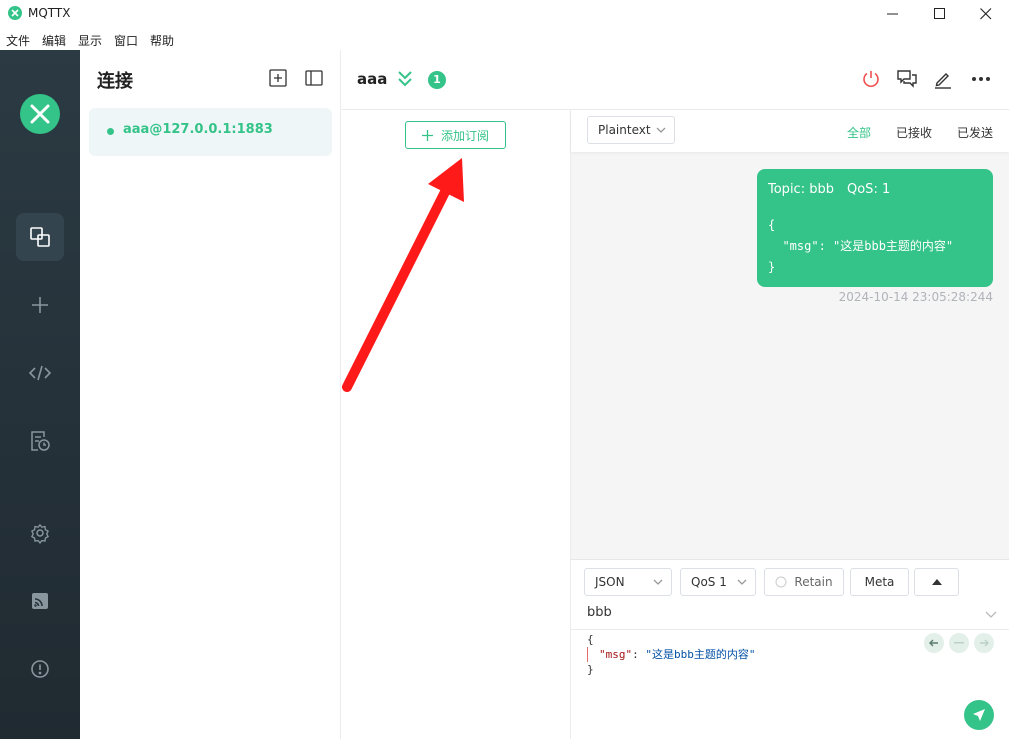 The image size is (1009, 739). Describe the element at coordinates (504, 39) in the screenshot. I see `menu-bar: 文件 编辑 显示 窗口 帮助` at that location.